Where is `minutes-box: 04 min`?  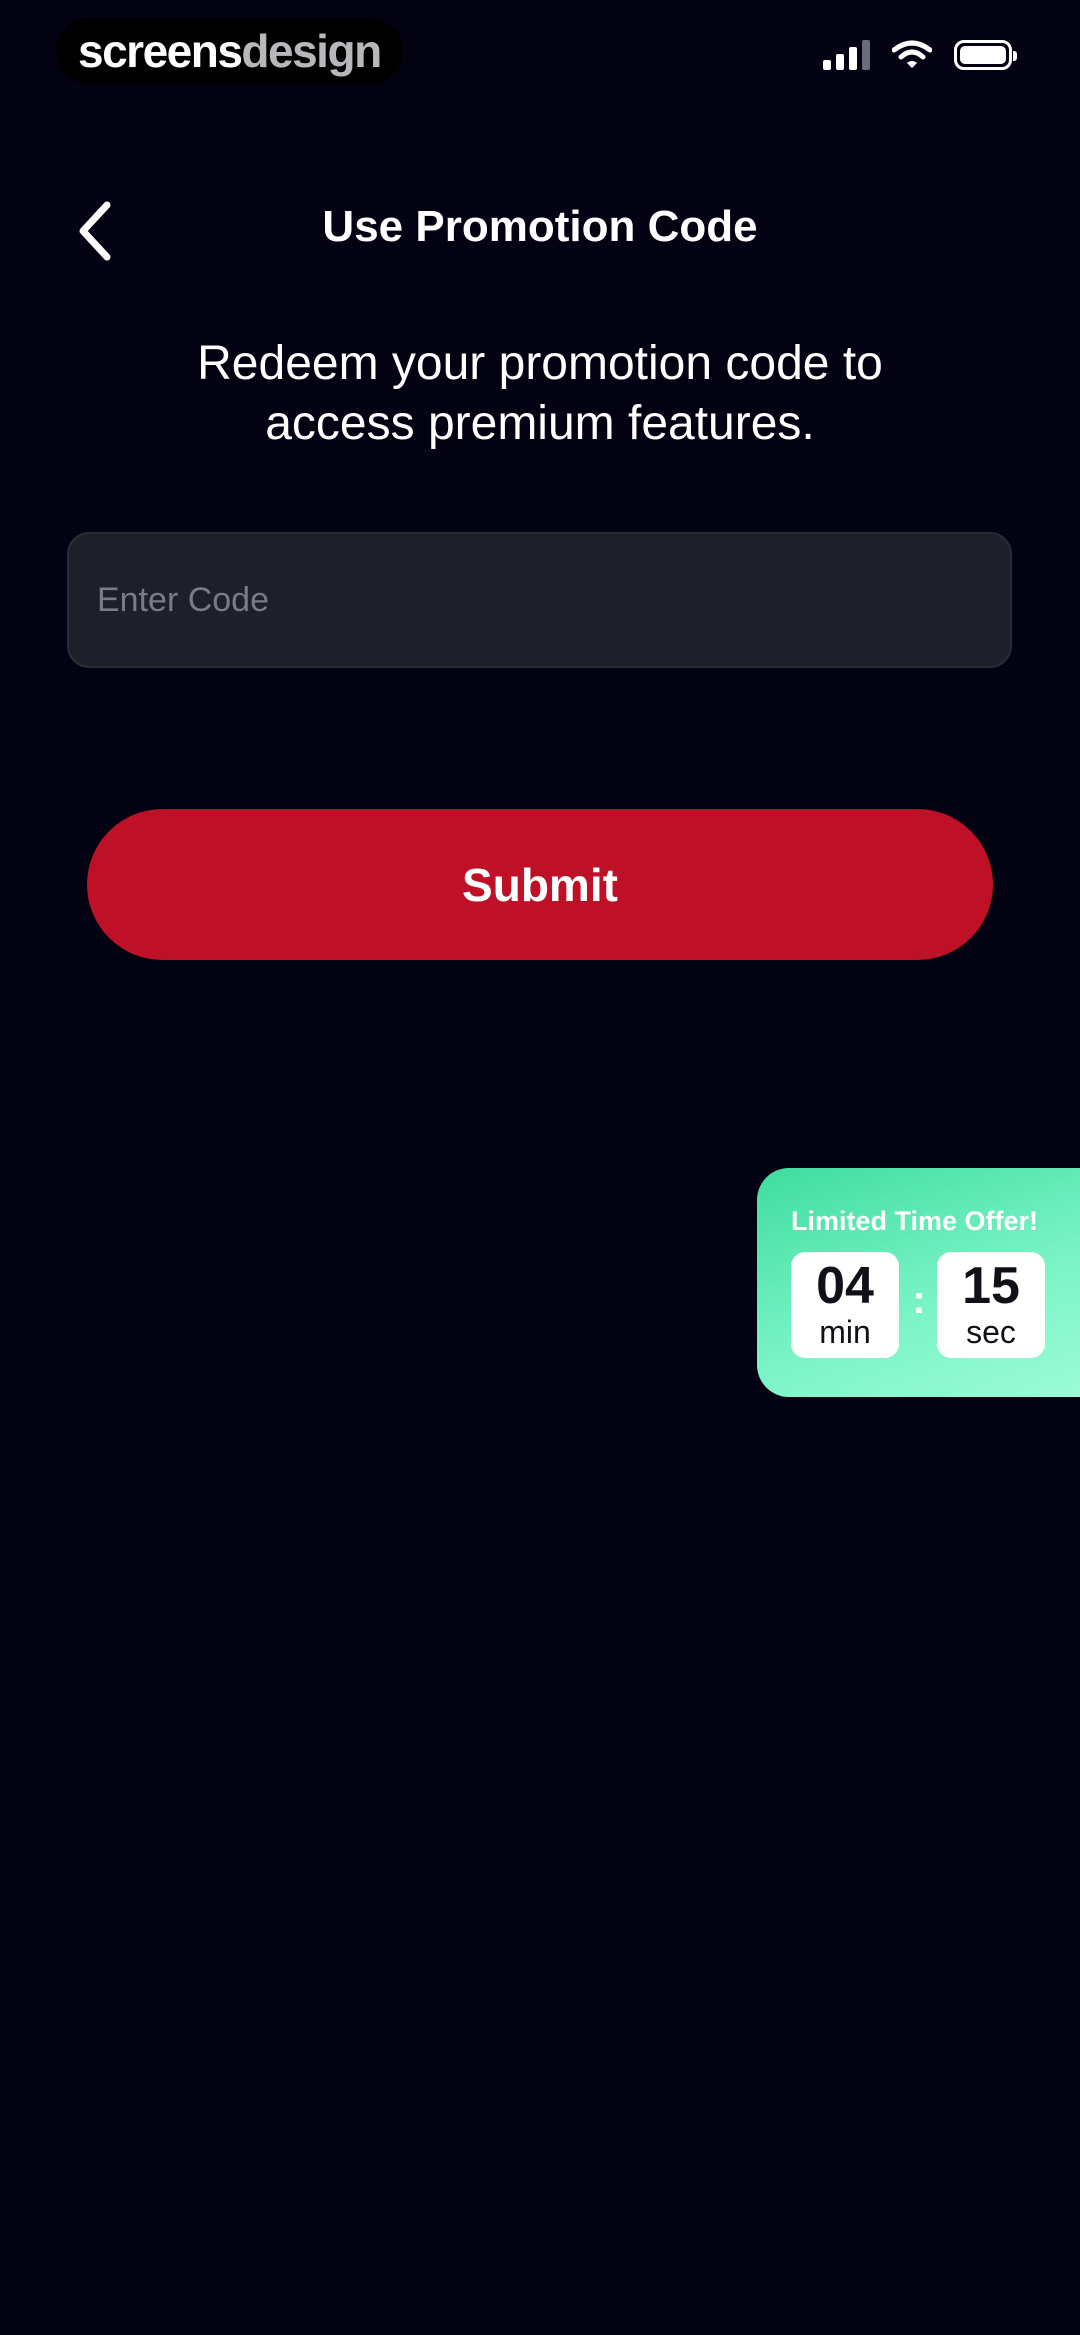
minutes-box: 04 min is located at coordinates (845, 1305).